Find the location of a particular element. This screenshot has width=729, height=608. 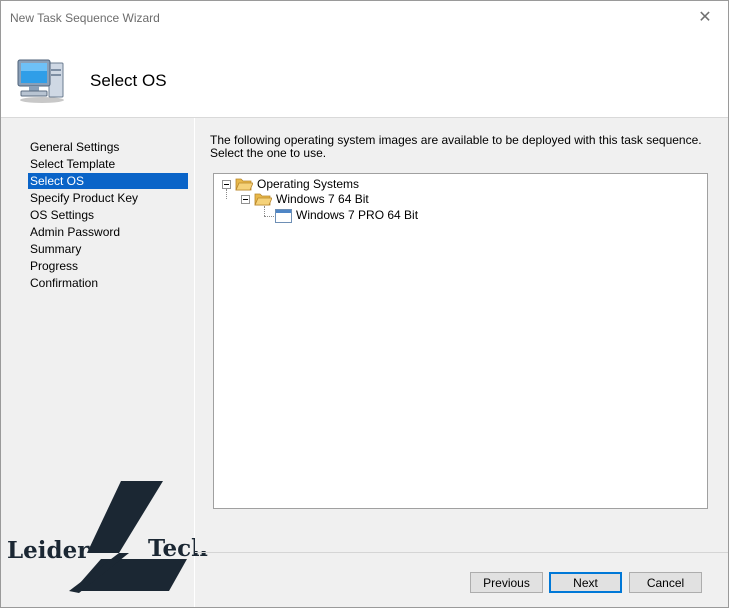

title-bar: New Task Sequence Wizard ✕ is located at coordinates (364, 17).